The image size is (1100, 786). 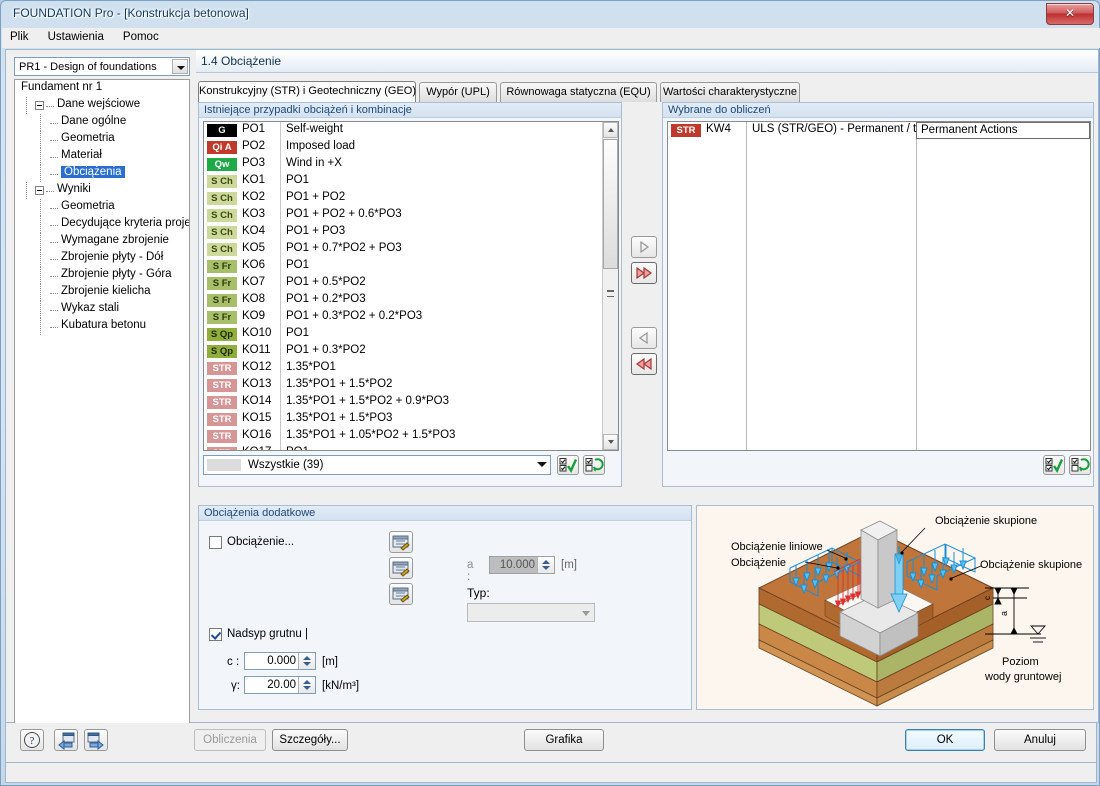 I want to click on existing-load-row: S Fr KO9 PO1 + 0.3*PO2 + 0.2*PO3, so click(x=404, y=317).